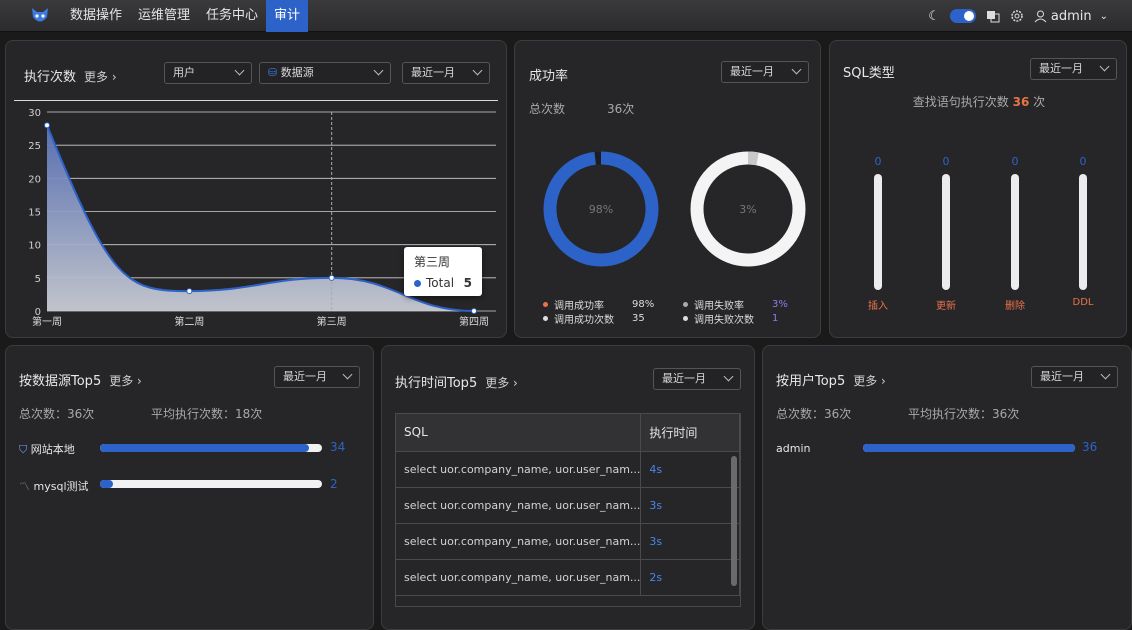 This screenshot has width=1132, height=630. What do you see at coordinates (1083, 232) in the screenshot?
I see `ddl-bar` at bounding box center [1083, 232].